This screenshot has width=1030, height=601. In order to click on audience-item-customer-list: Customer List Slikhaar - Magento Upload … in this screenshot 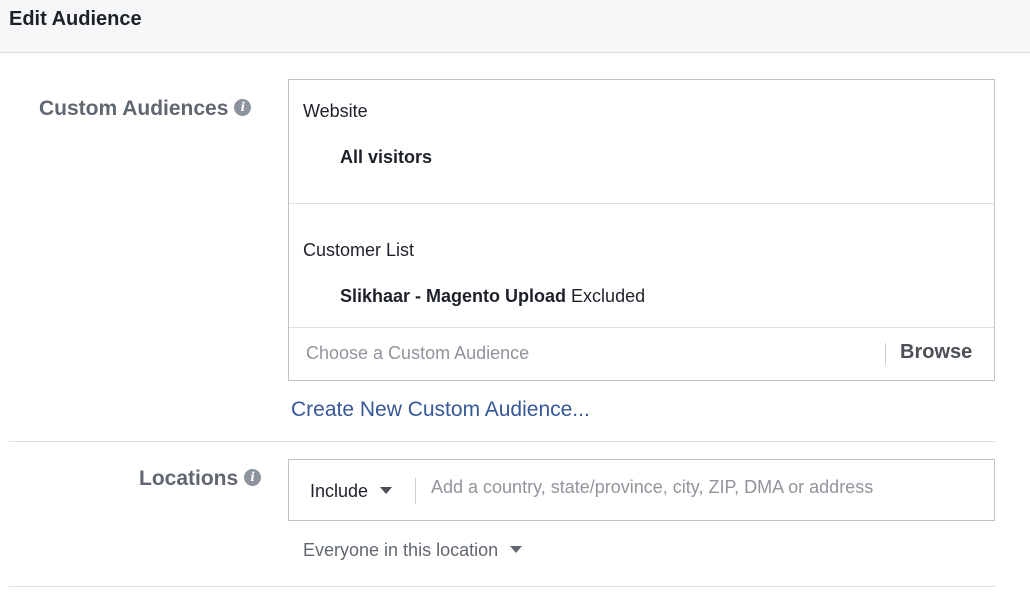, I will do `click(641, 265)`.